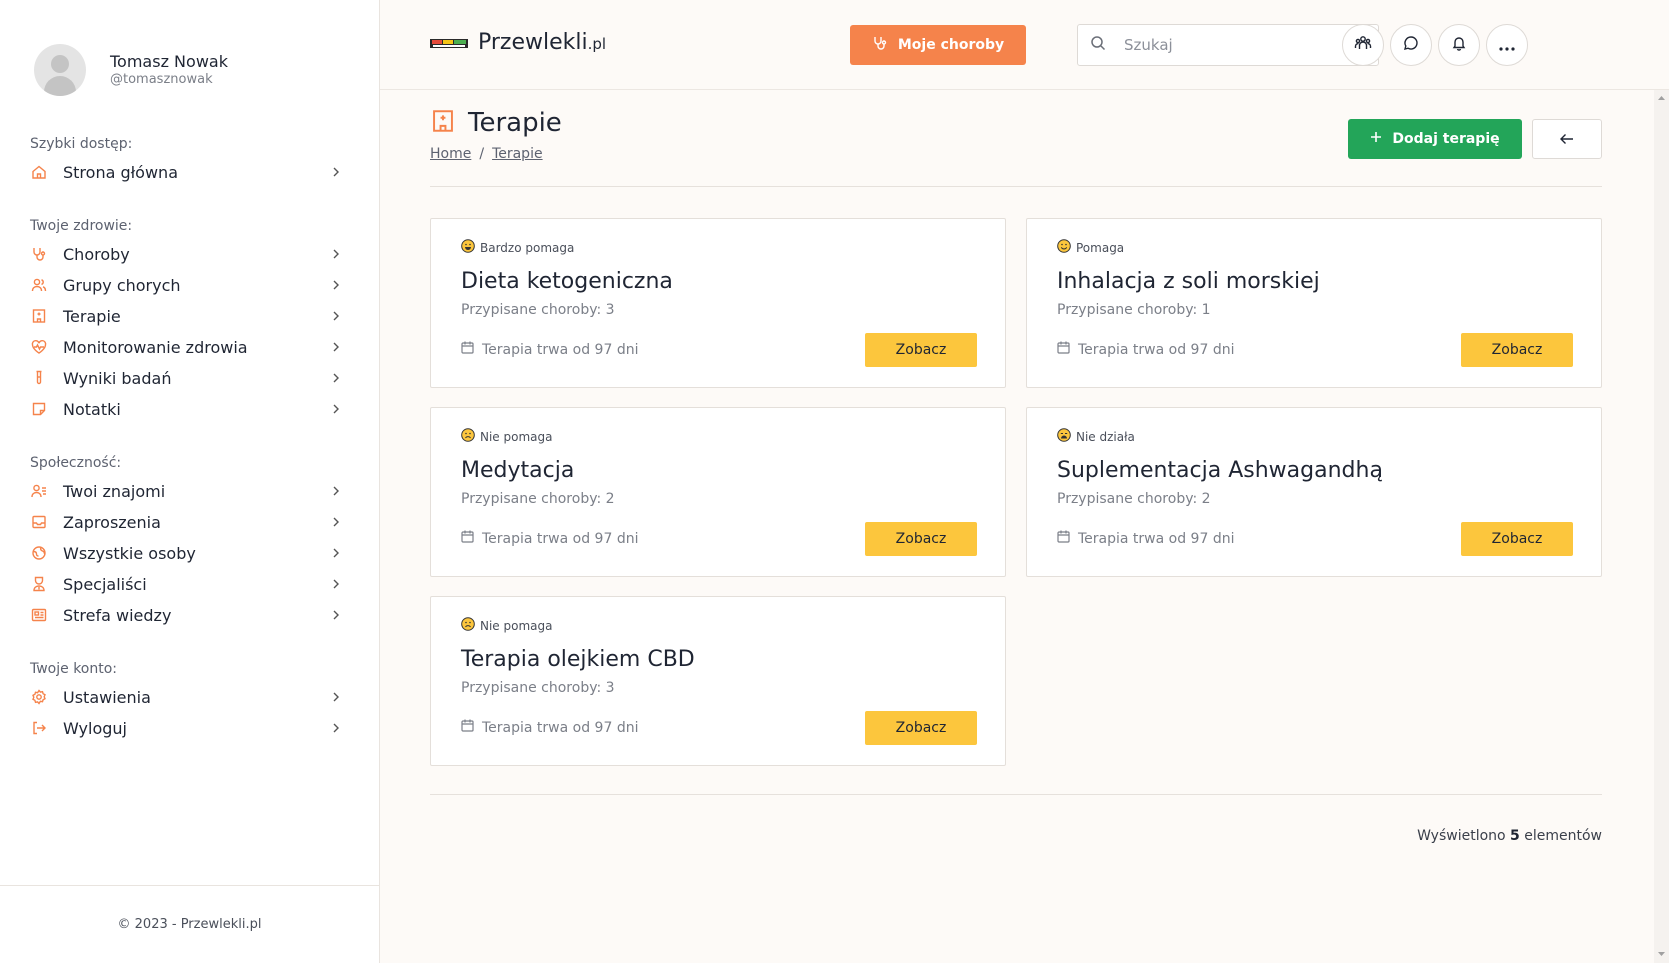 The image size is (1669, 963). Describe the element at coordinates (468, 625) in the screenshot. I see `emoji-sad-icon` at that location.